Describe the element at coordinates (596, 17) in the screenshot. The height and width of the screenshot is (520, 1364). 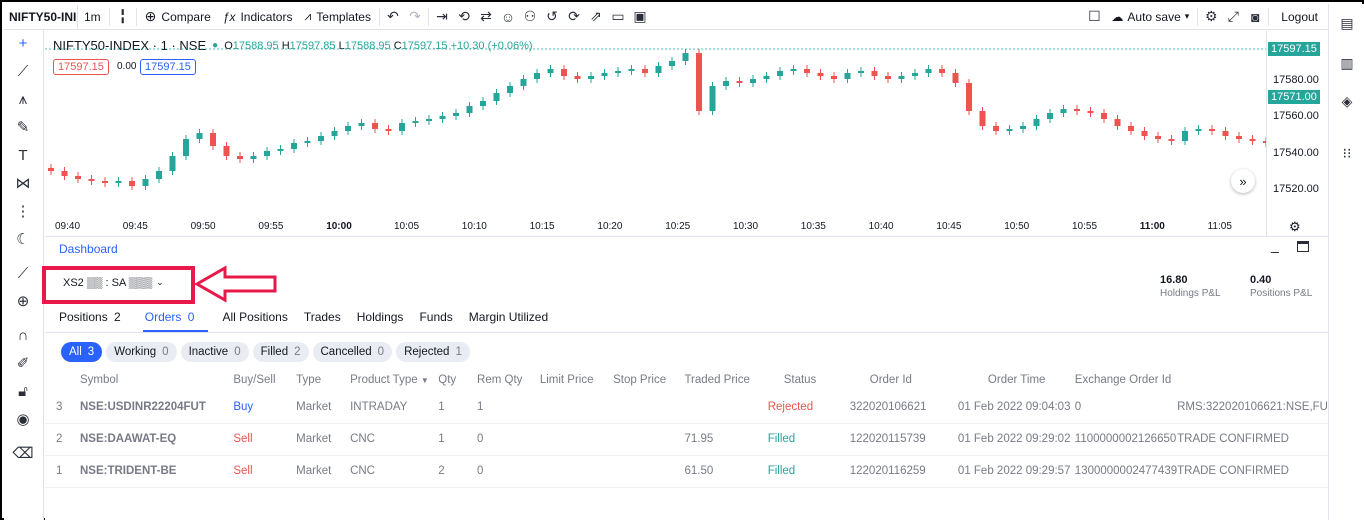
I see `open-external-icon: ⇗` at that location.